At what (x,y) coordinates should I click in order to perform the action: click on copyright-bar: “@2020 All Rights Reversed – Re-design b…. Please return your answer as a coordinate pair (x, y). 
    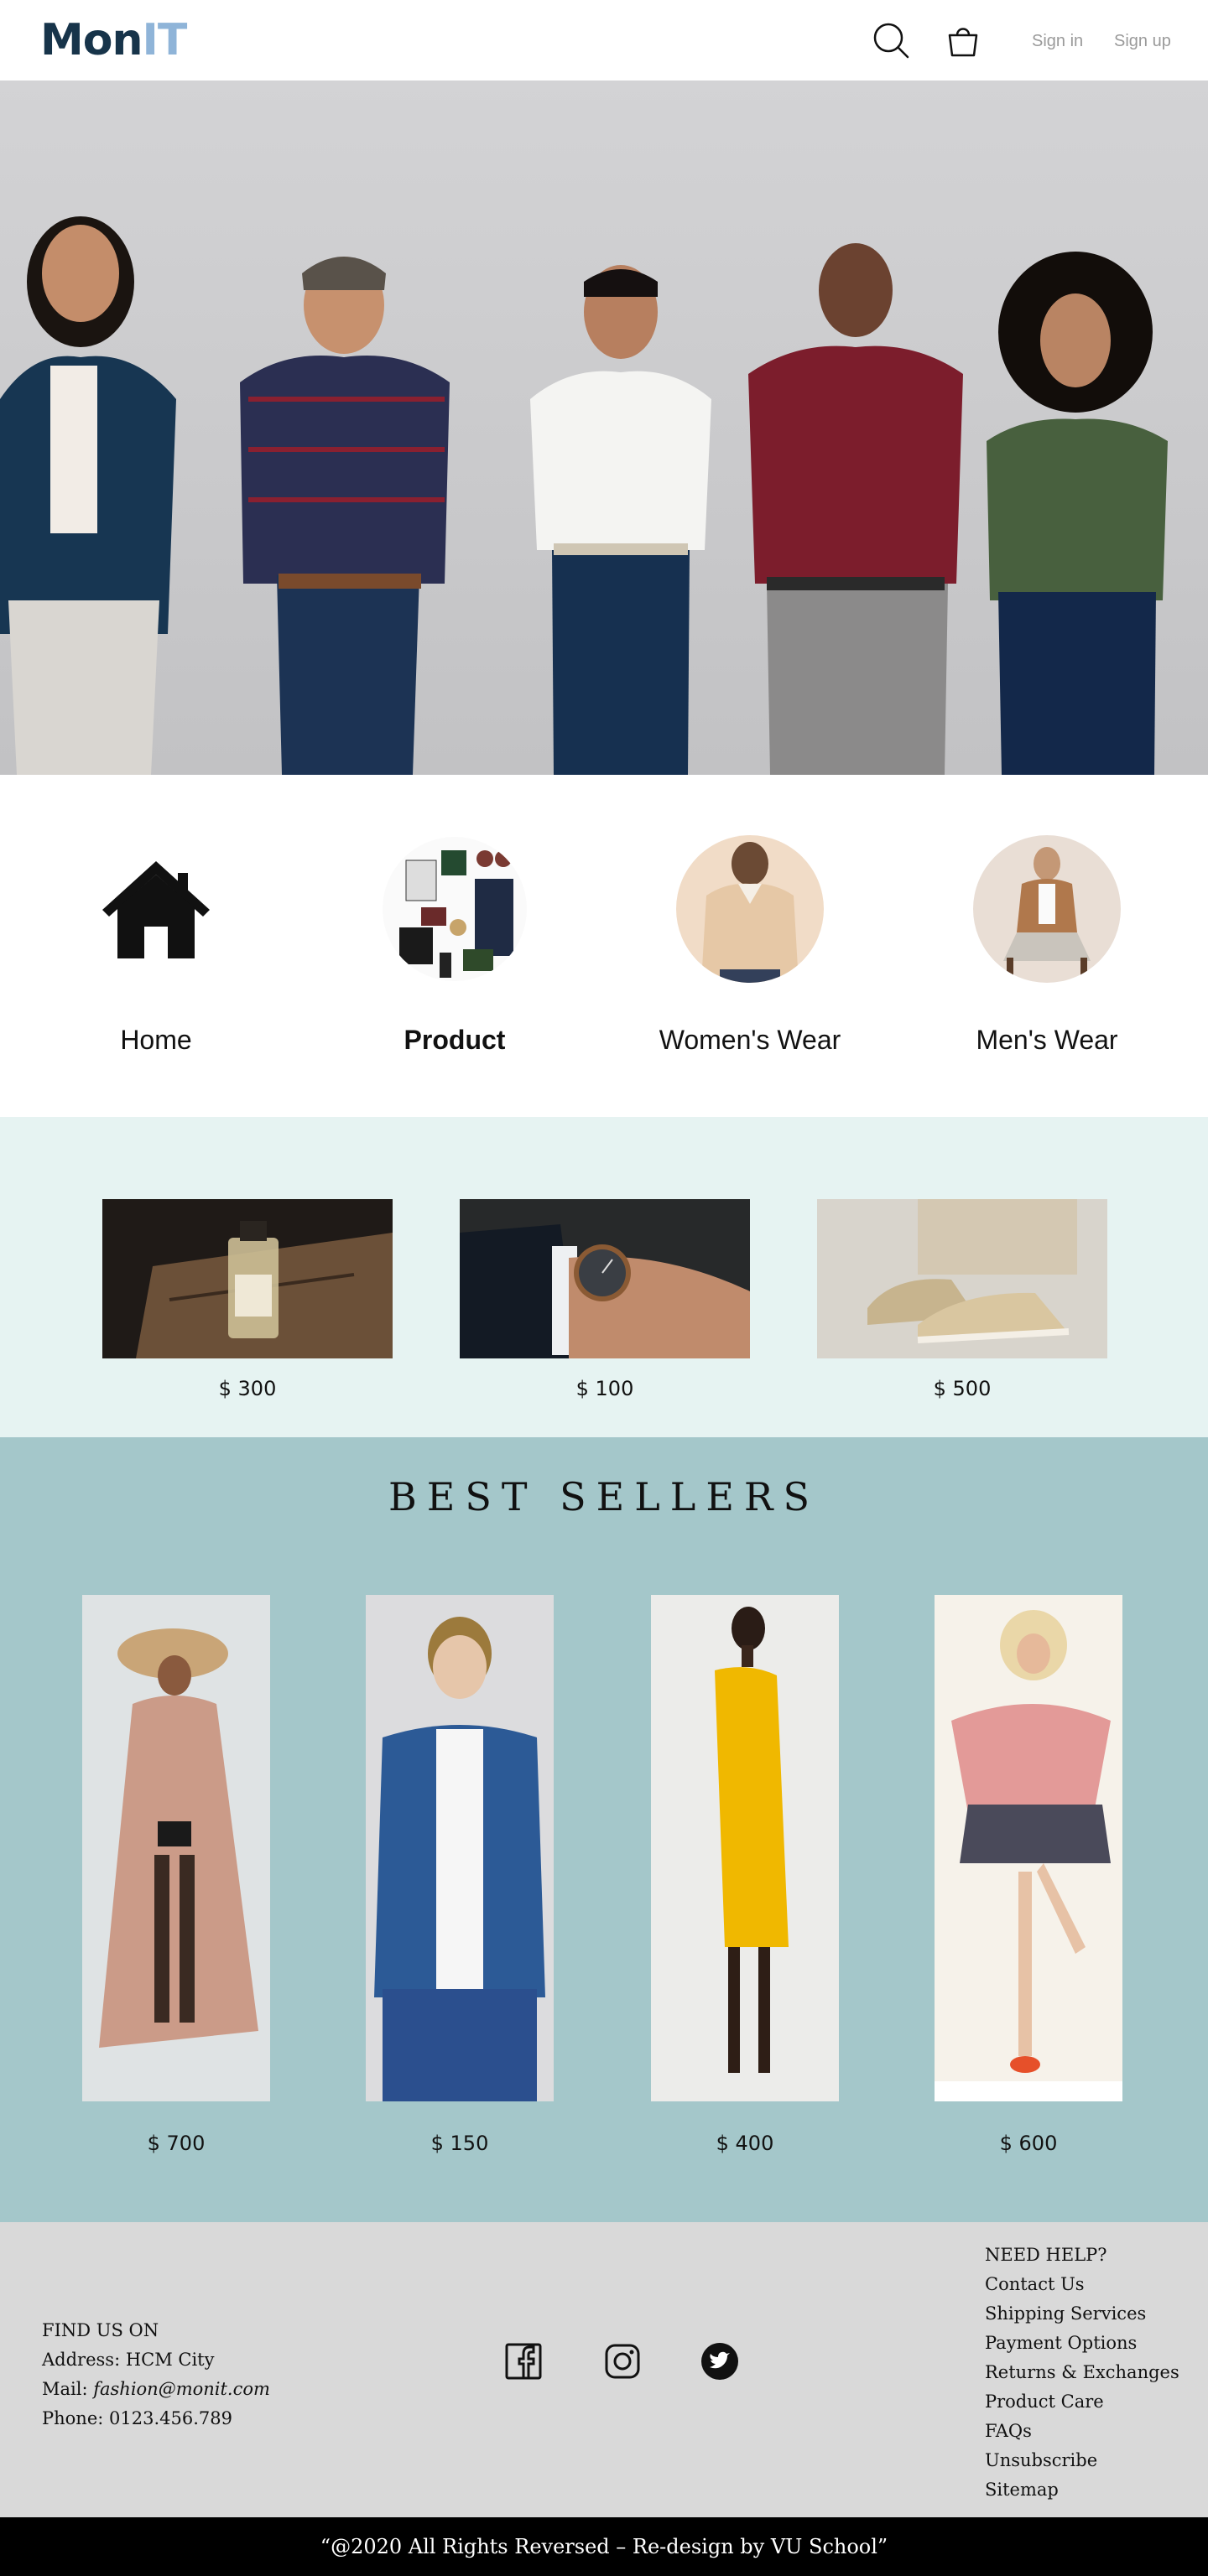
    Looking at the image, I should click on (604, 2546).